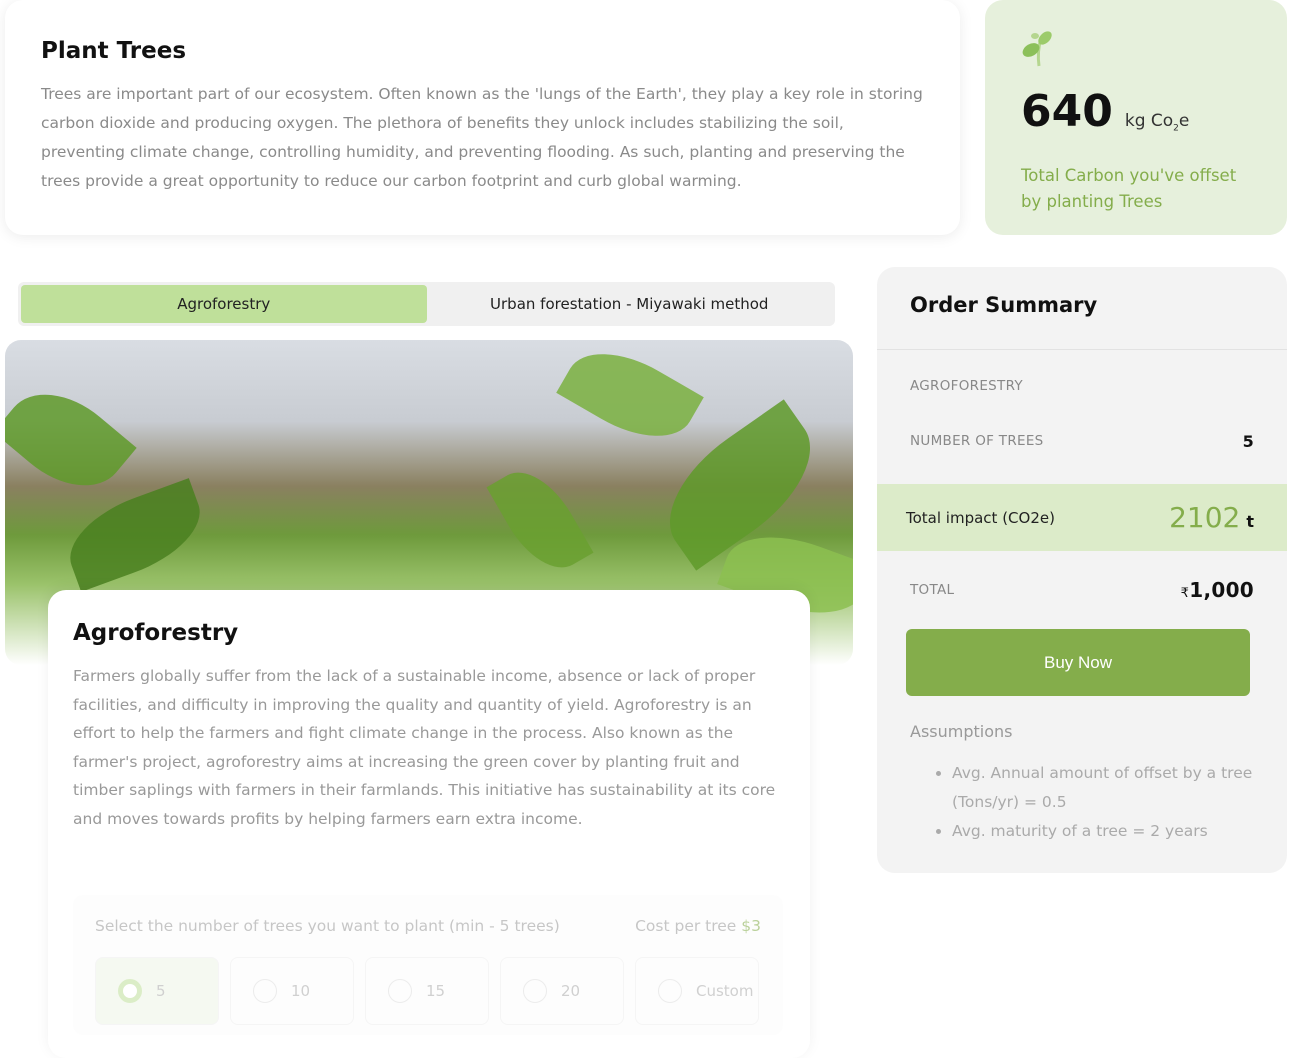 The height and width of the screenshot is (1058, 1290). What do you see at coordinates (224, 304) in the screenshot?
I see `tab-agroforestry: Agroforestry` at bounding box center [224, 304].